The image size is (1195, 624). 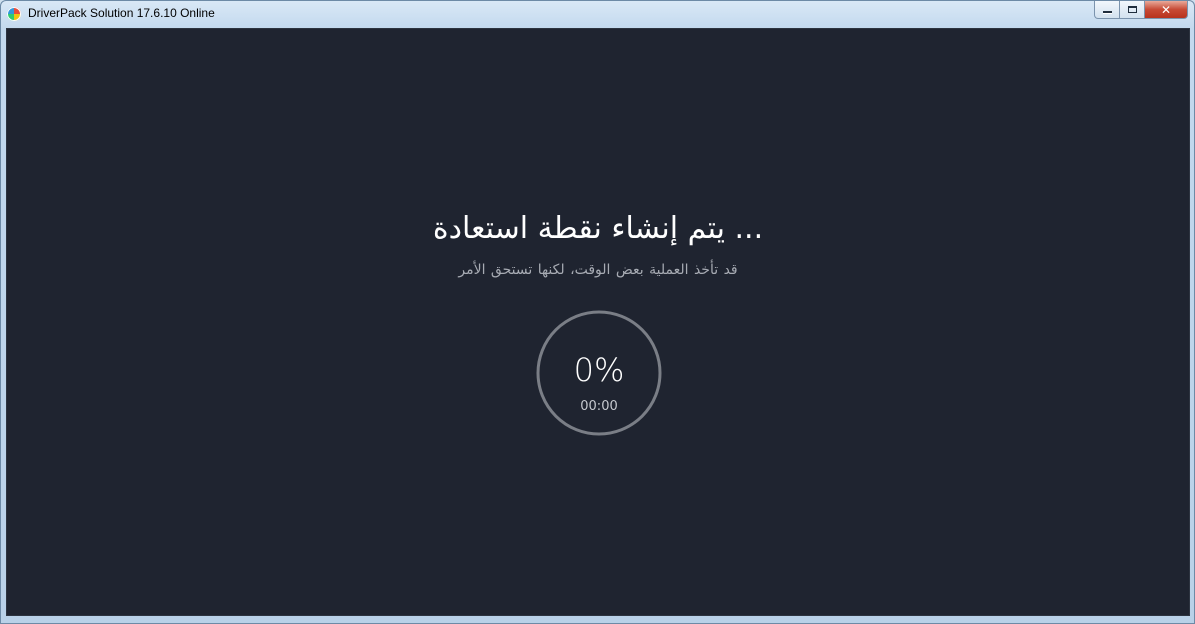 What do you see at coordinates (599, 370) in the screenshot?
I see `progress-percent: 0%` at bounding box center [599, 370].